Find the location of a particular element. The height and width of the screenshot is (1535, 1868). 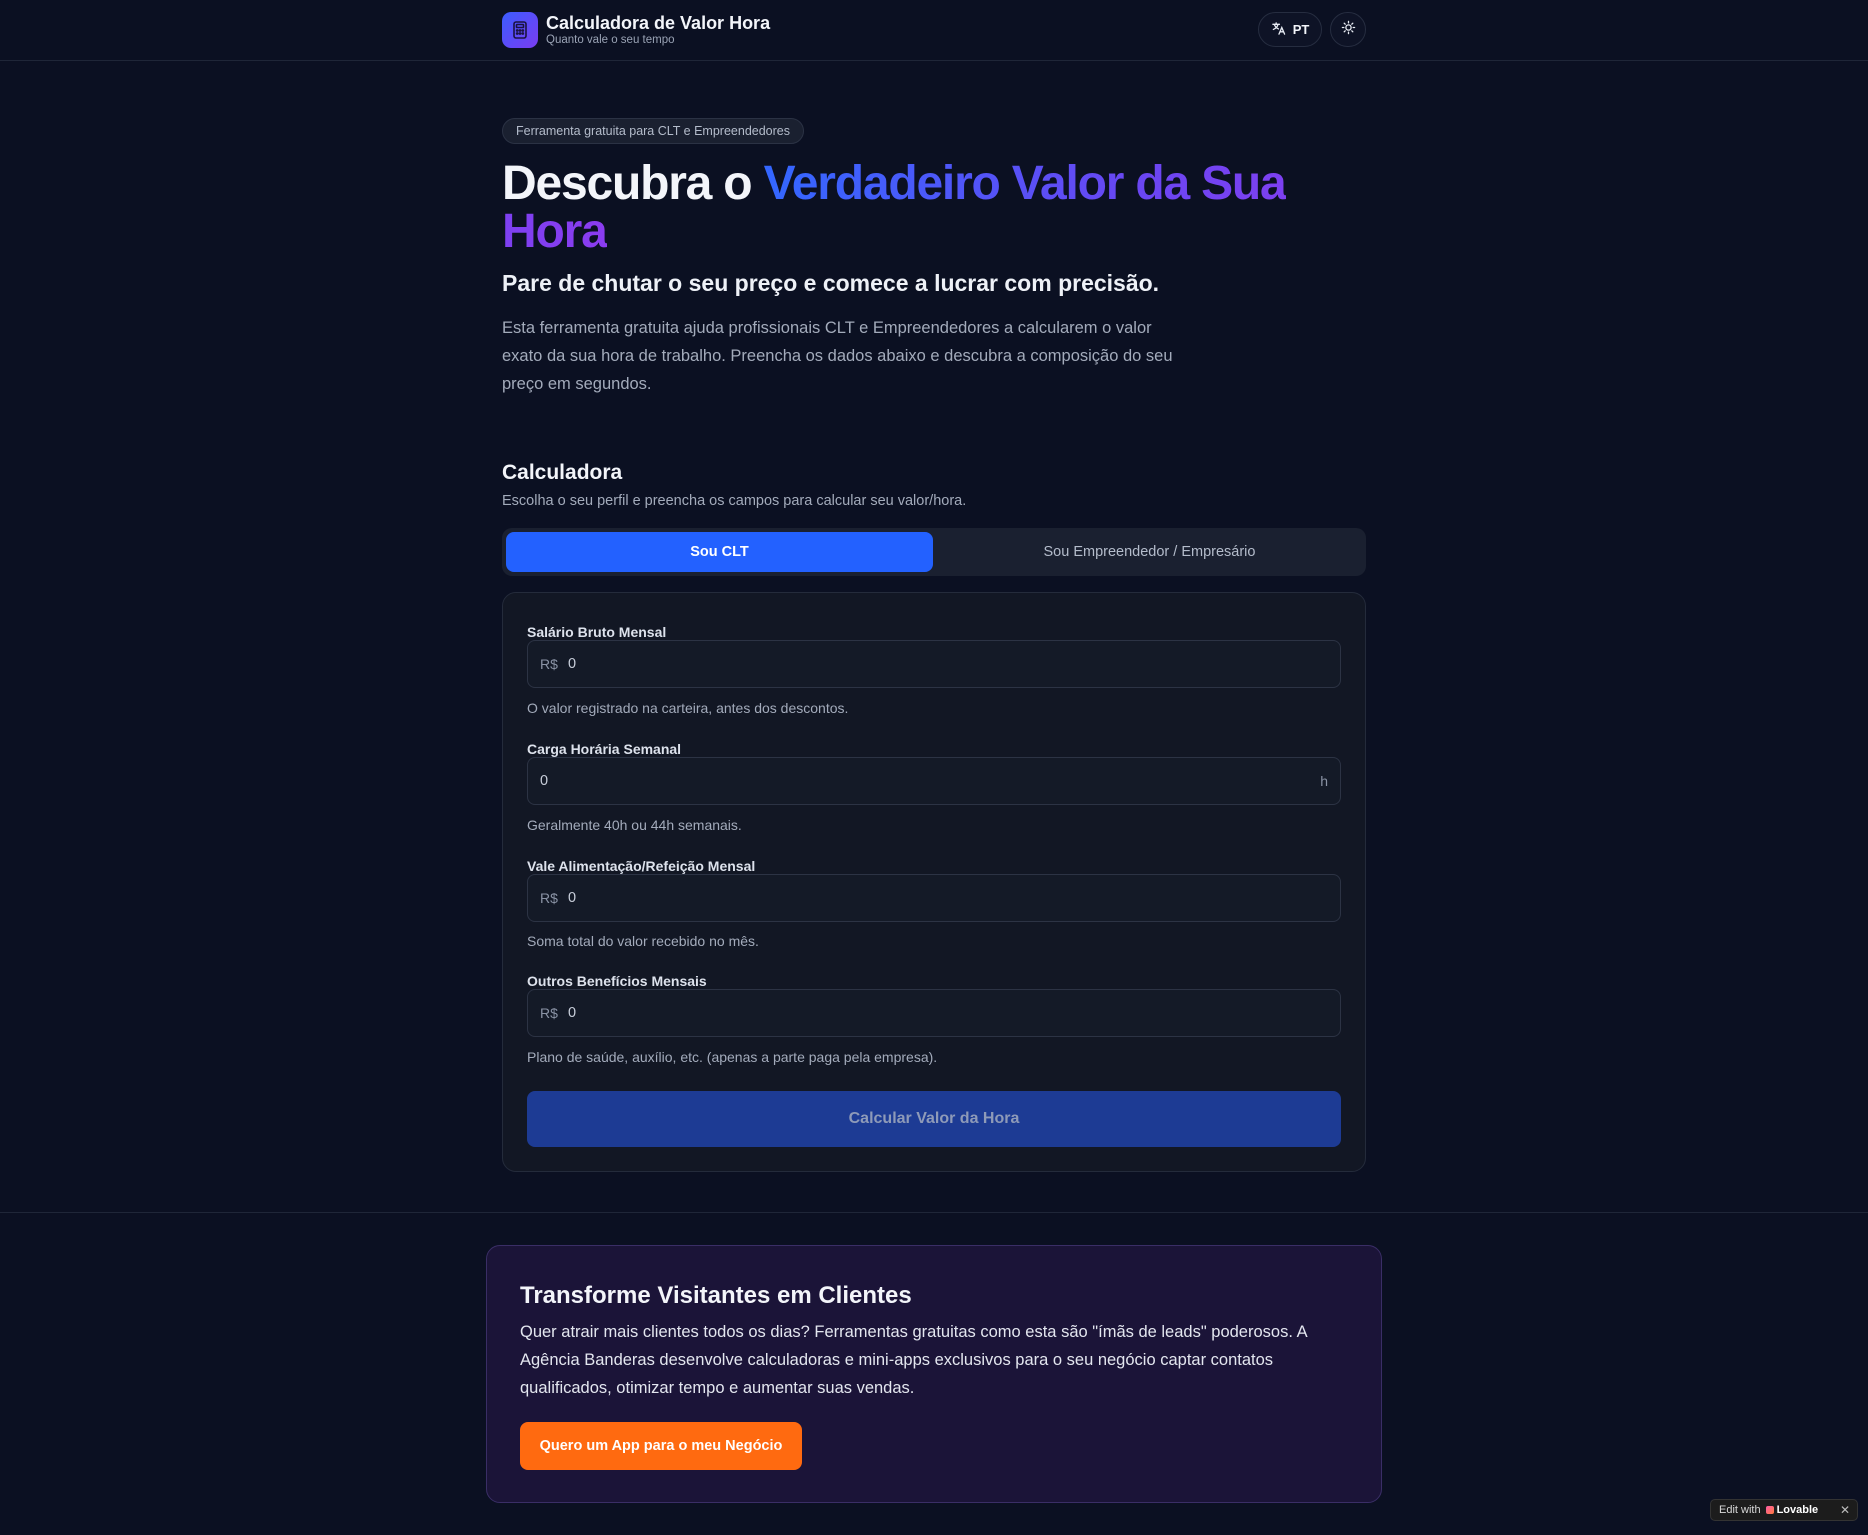

other-benefits-value: 0 is located at coordinates (572, 1013).